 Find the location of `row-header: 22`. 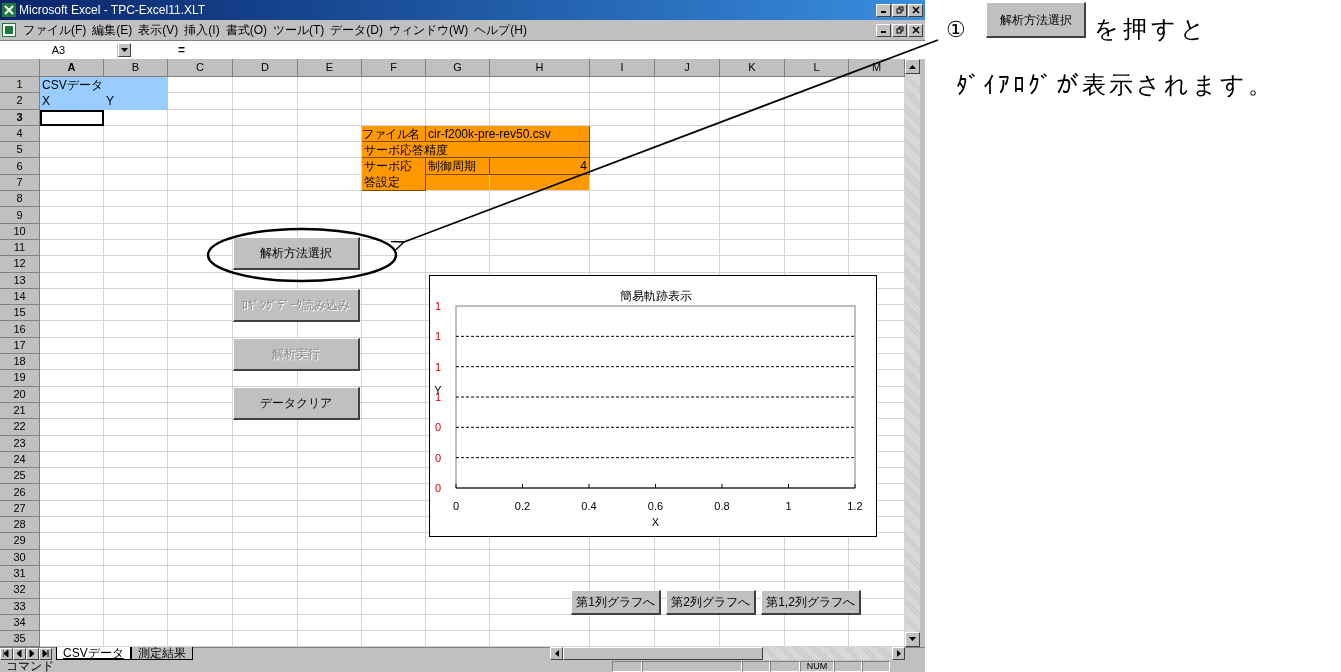

row-header: 22 is located at coordinates (20, 427).